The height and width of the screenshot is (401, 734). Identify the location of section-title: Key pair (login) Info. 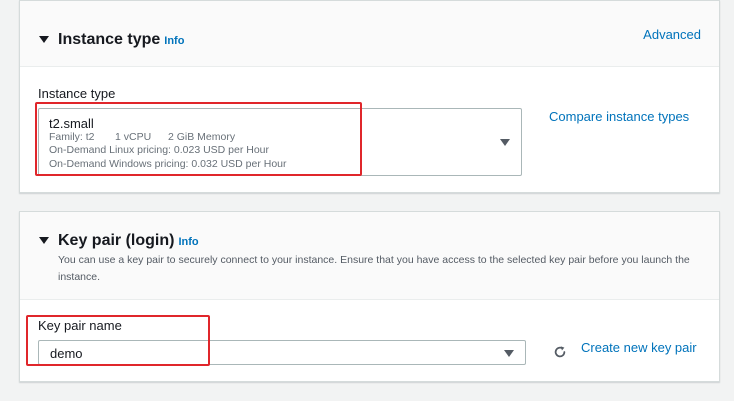
(128, 241).